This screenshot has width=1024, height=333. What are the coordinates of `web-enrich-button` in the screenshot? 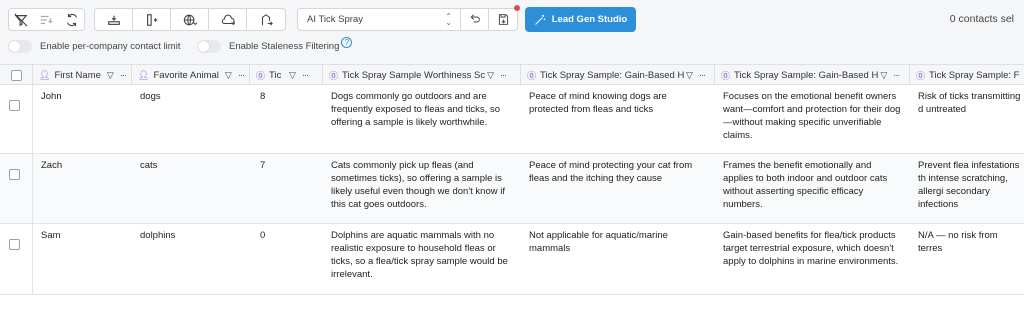 It's located at (190, 19).